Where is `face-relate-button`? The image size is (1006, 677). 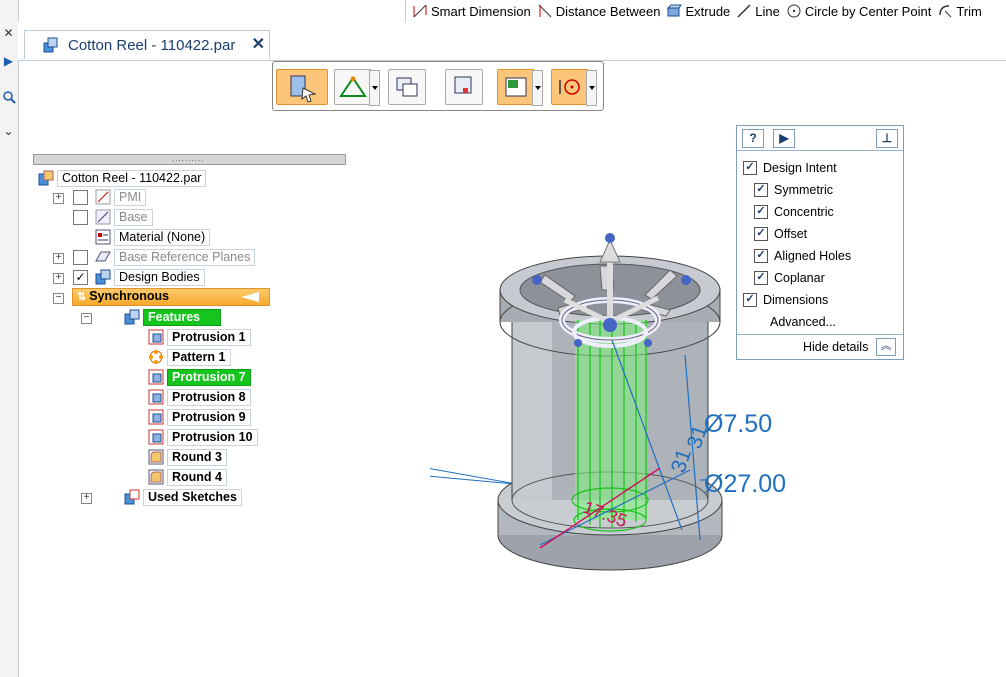 face-relate-button is located at coordinates (357, 87).